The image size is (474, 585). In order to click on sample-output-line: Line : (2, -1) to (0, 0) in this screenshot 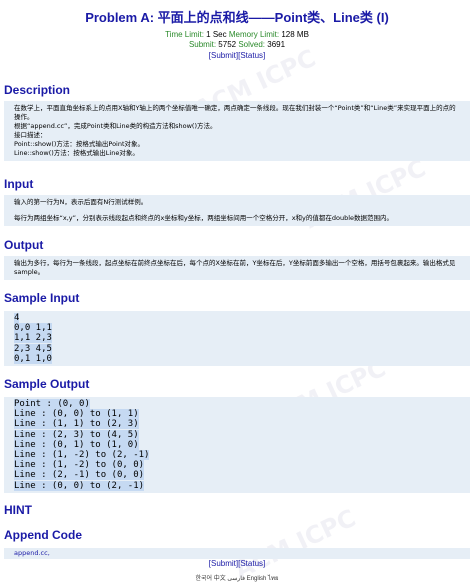, I will do `click(79, 475)`.